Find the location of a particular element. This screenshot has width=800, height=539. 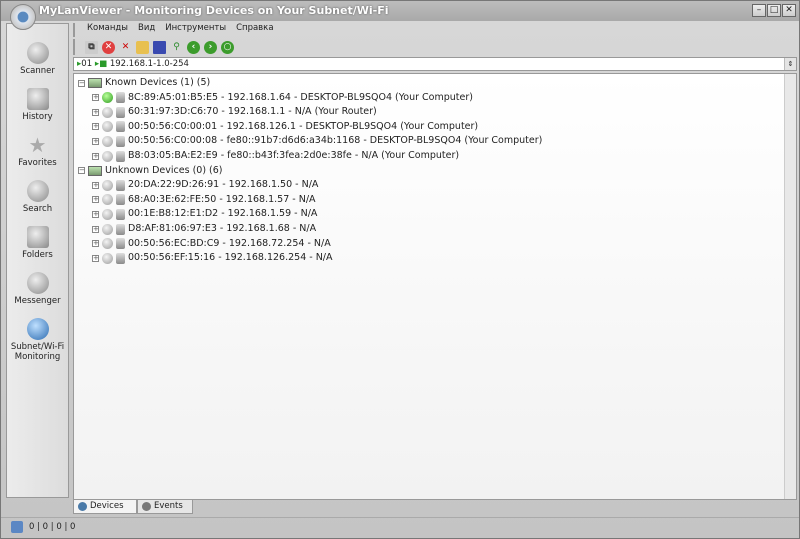

device-row: +00:1E:B8:12:E1:D2 - 192.168.1.59 - N/A is located at coordinates (204, 214).